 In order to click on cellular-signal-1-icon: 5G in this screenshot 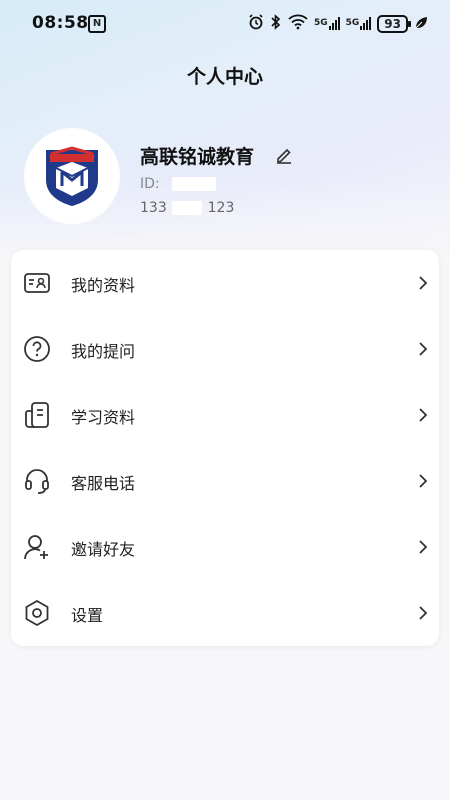, I will do `click(327, 24)`.